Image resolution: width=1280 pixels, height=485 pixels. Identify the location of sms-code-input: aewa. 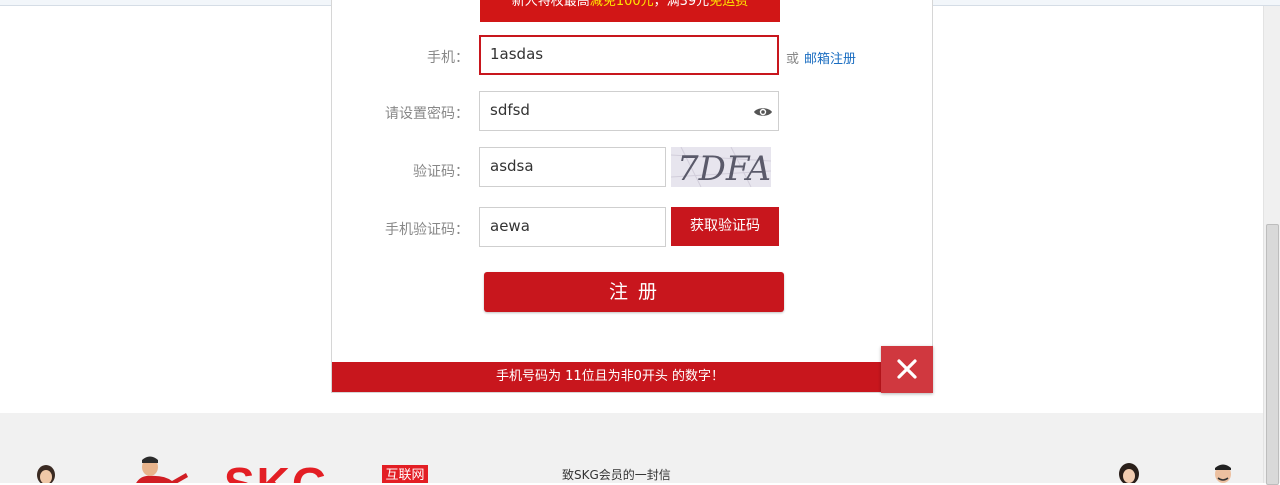
(572, 227).